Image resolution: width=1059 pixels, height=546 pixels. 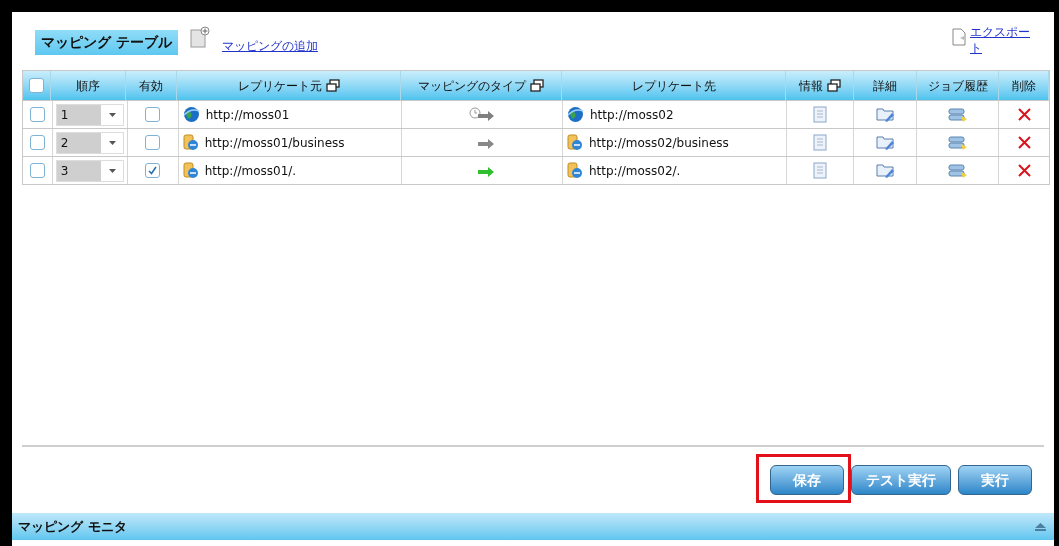 I want to click on monitor-bar: マッピング モニタ, so click(x=533, y=526).